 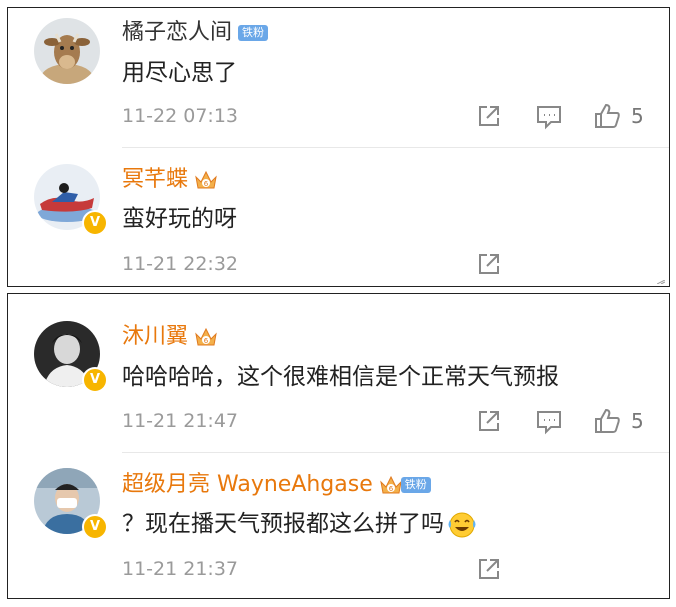 What do you see at coordinates (180, 264) in the screenshot?
I see `comment-time: 11-21 22:32` at bounding box center [180, 264].